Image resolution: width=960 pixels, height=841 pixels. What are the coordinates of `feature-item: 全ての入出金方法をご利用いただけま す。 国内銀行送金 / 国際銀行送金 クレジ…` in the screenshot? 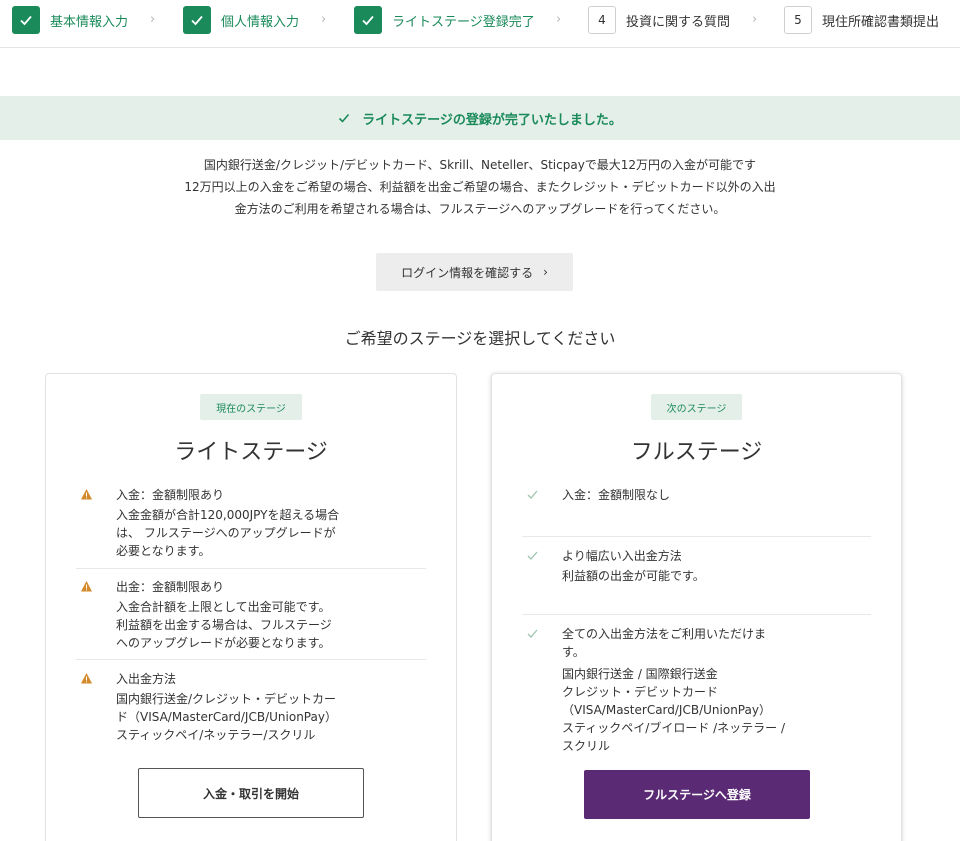 It's located at (696, 690).